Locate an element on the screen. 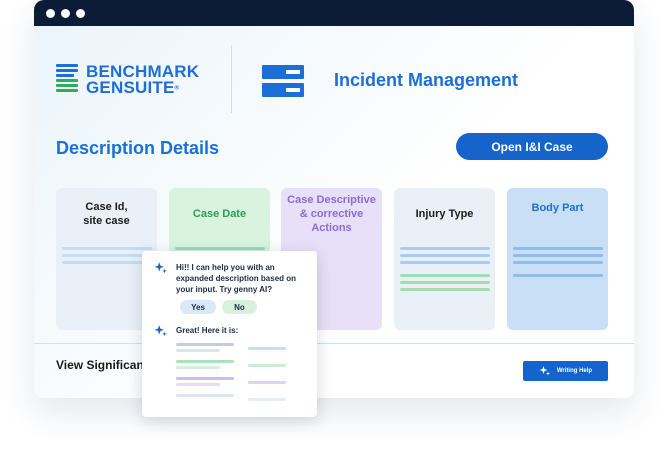  view-significant-label: View Significant is located at coordinates (102, 365).